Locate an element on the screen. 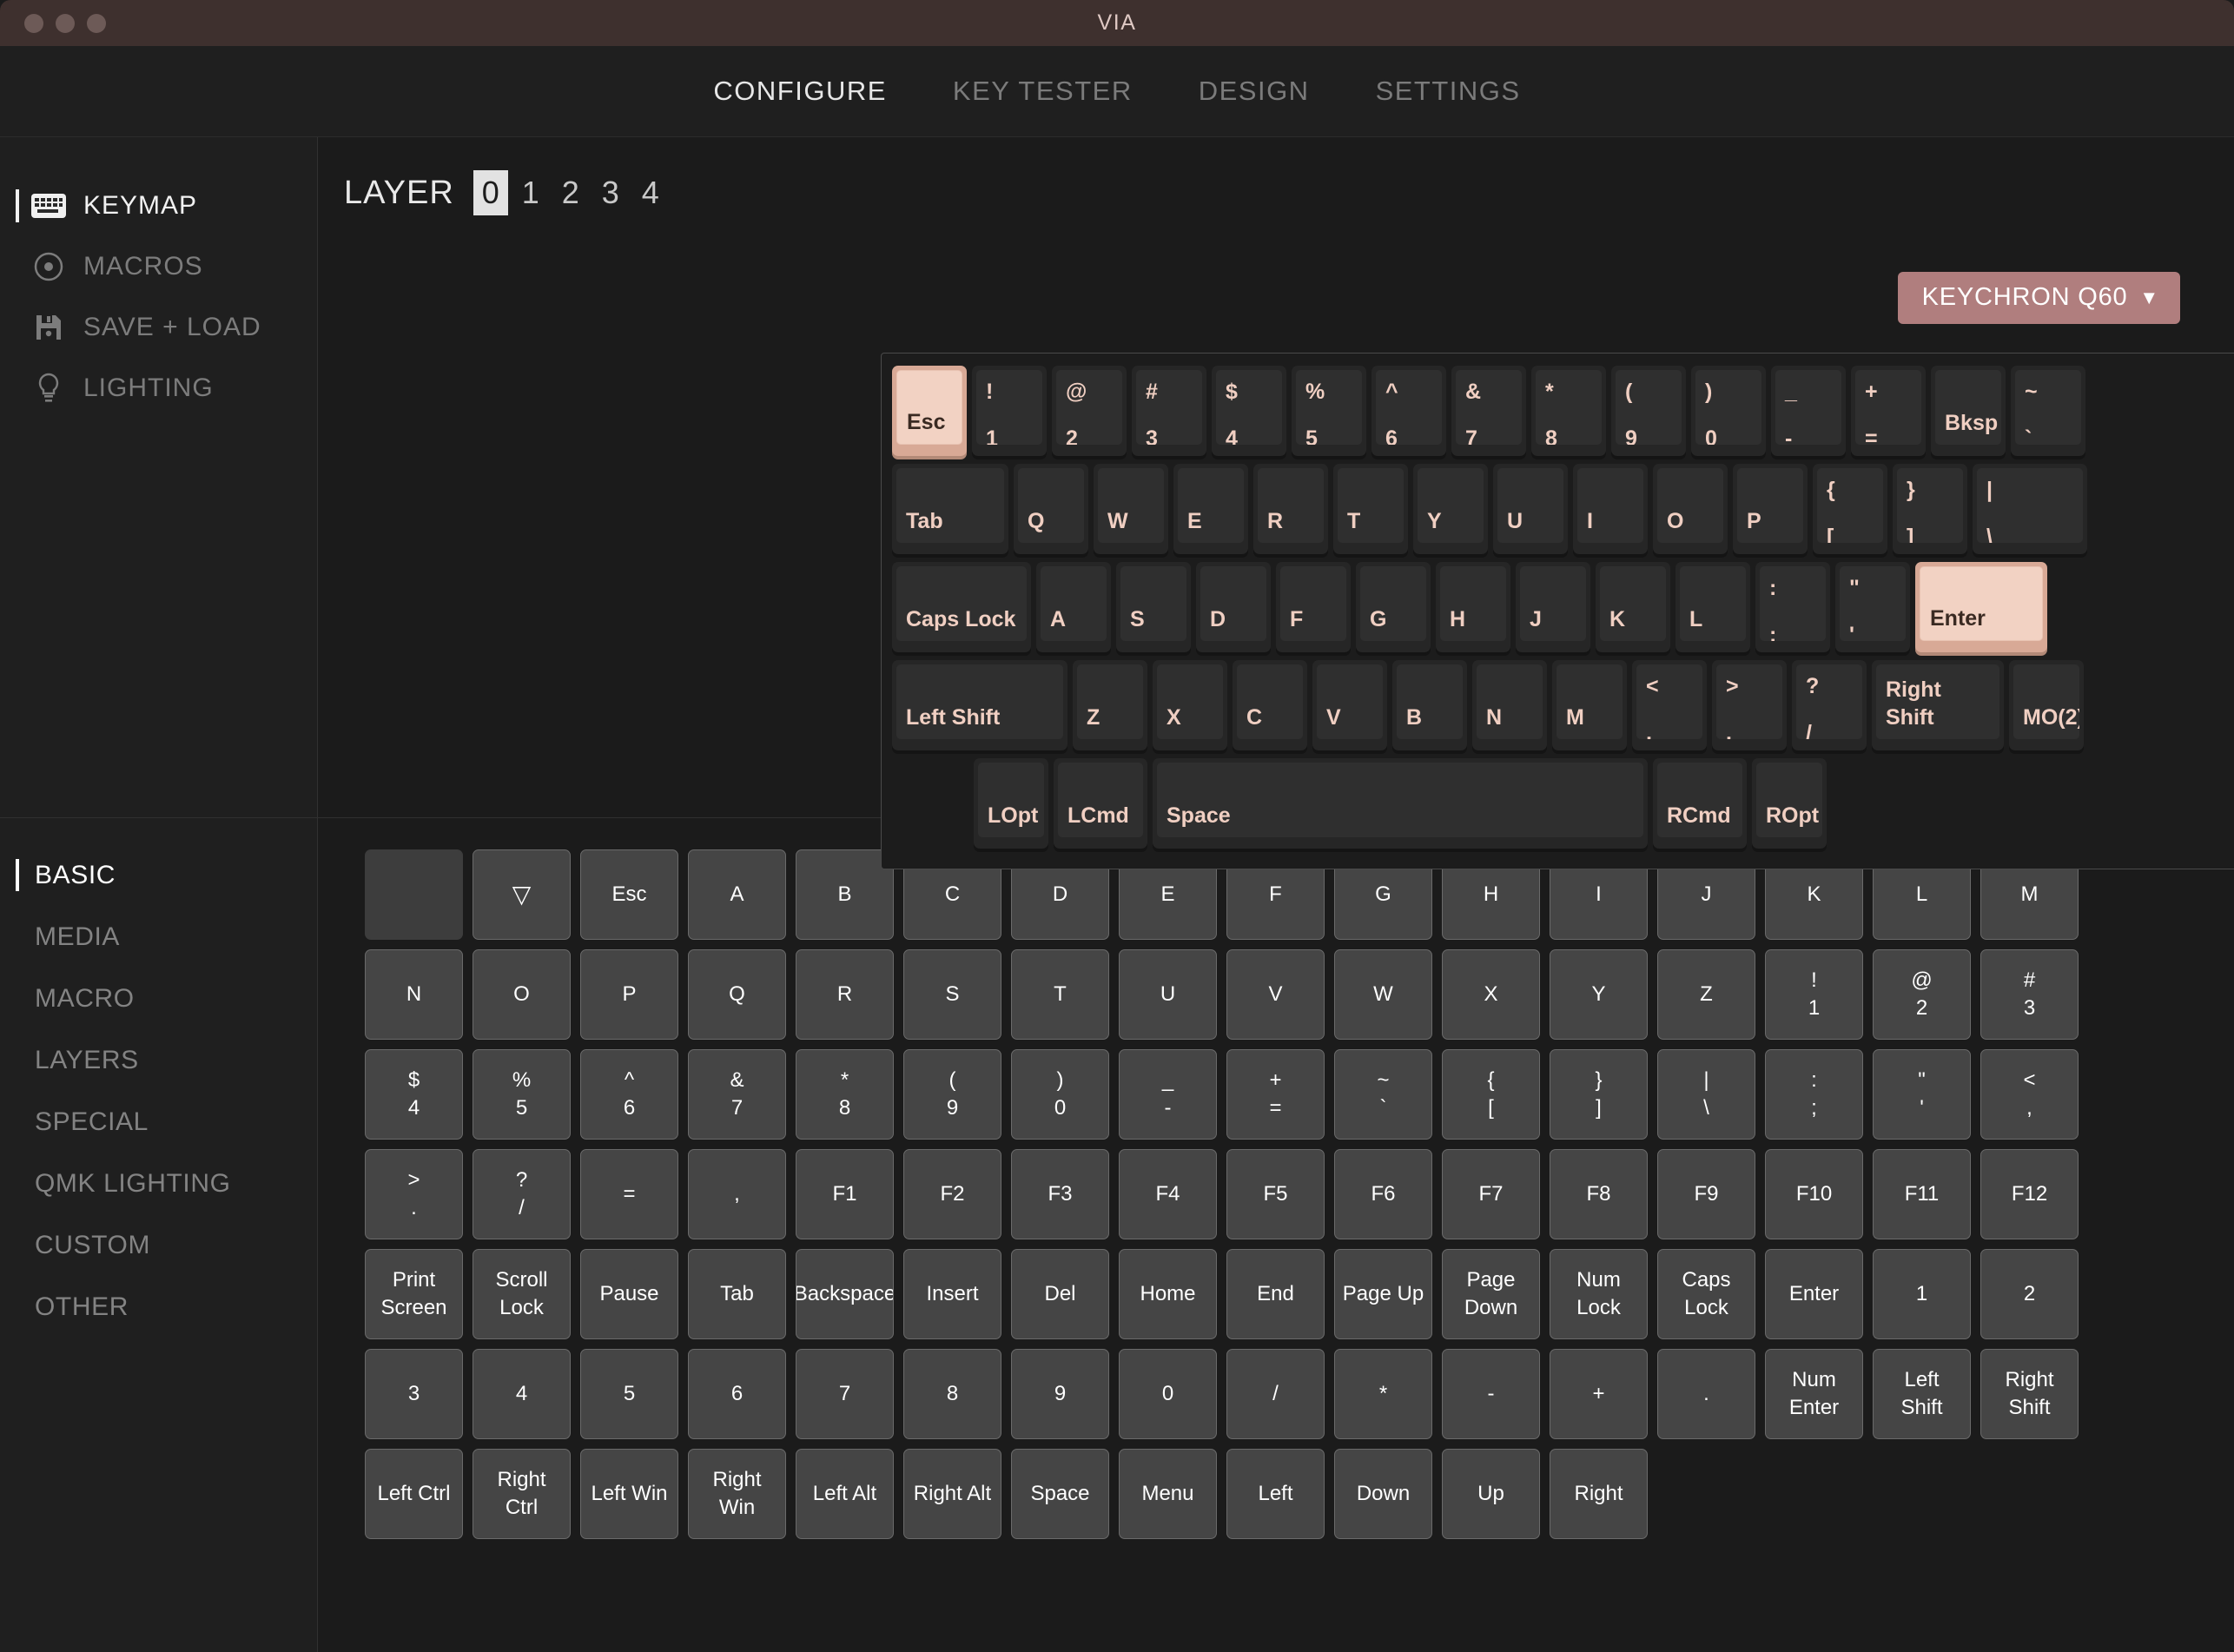 This screenshot has width=2234, height=1652. keycode-button: + is located at coordinates (1599, 1394).